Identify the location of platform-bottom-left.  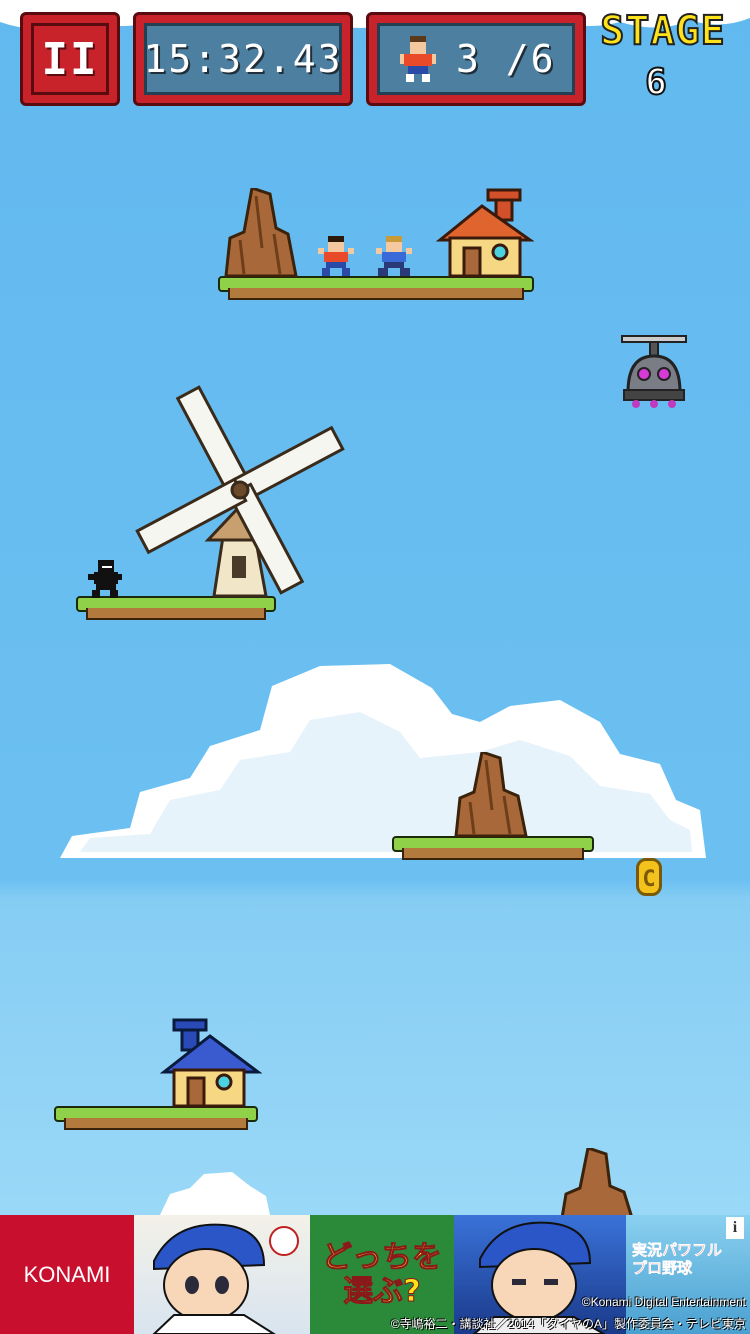
(156, 1118).